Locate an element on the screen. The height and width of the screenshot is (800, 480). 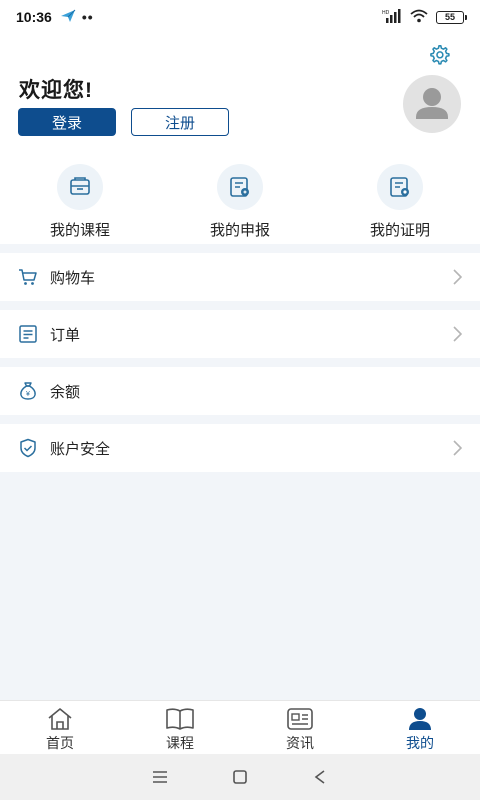
shortcut-label: 我的课程 is located at coordinates (79, 230).